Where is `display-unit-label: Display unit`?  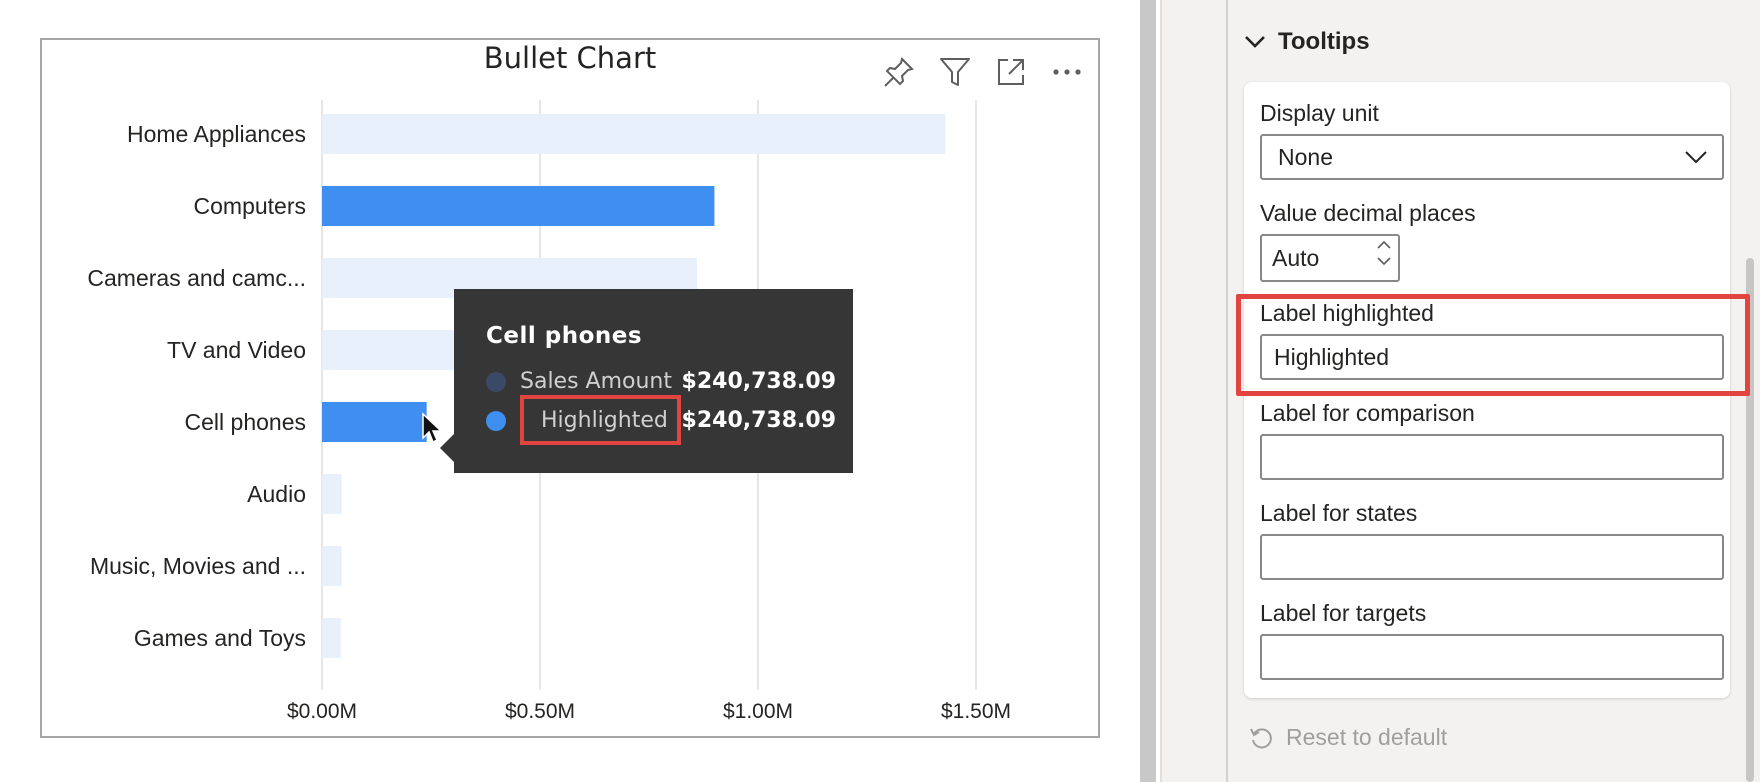 display-unit-label: Display unit is located at coordinates (1319, 113).